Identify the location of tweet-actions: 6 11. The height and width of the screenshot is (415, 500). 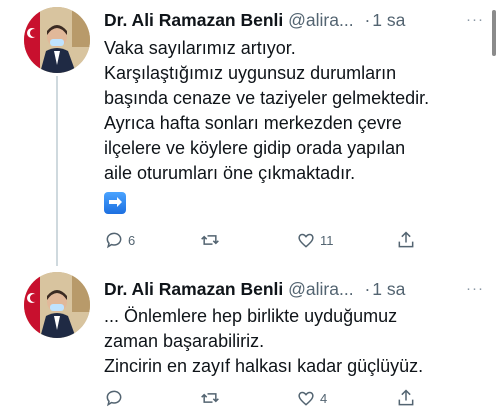
(269, 242).